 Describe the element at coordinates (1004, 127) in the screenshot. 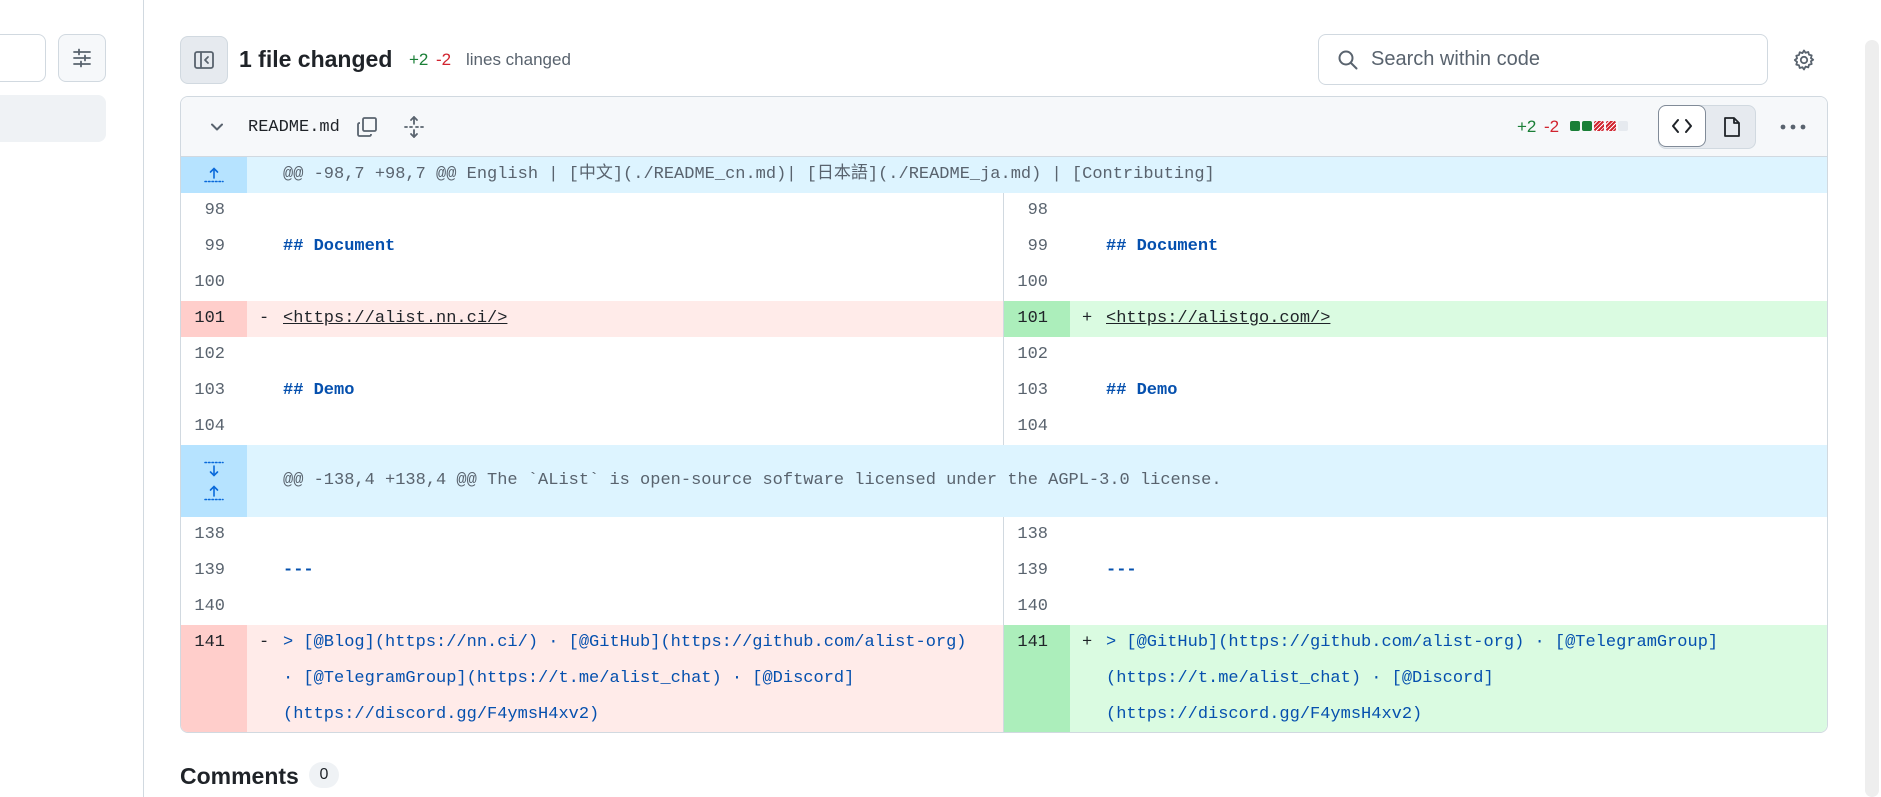

I see `file-diff-header: README.md +2 -2` at that location.